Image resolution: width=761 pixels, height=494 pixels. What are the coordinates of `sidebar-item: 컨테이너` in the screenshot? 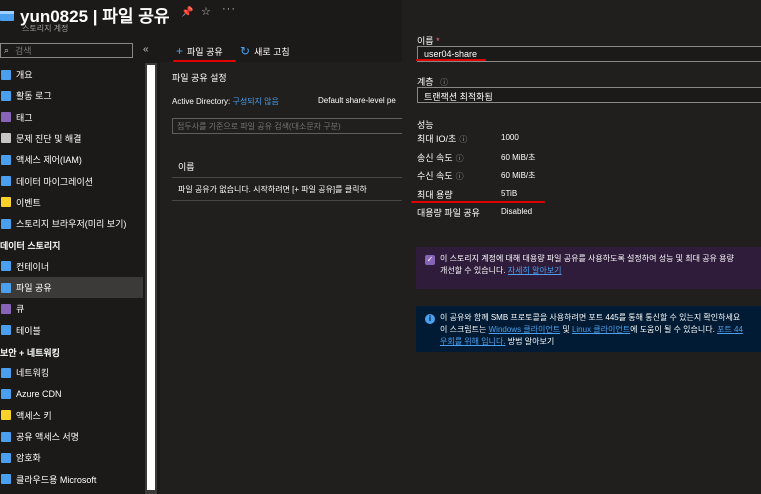 It's located at (71, 266).